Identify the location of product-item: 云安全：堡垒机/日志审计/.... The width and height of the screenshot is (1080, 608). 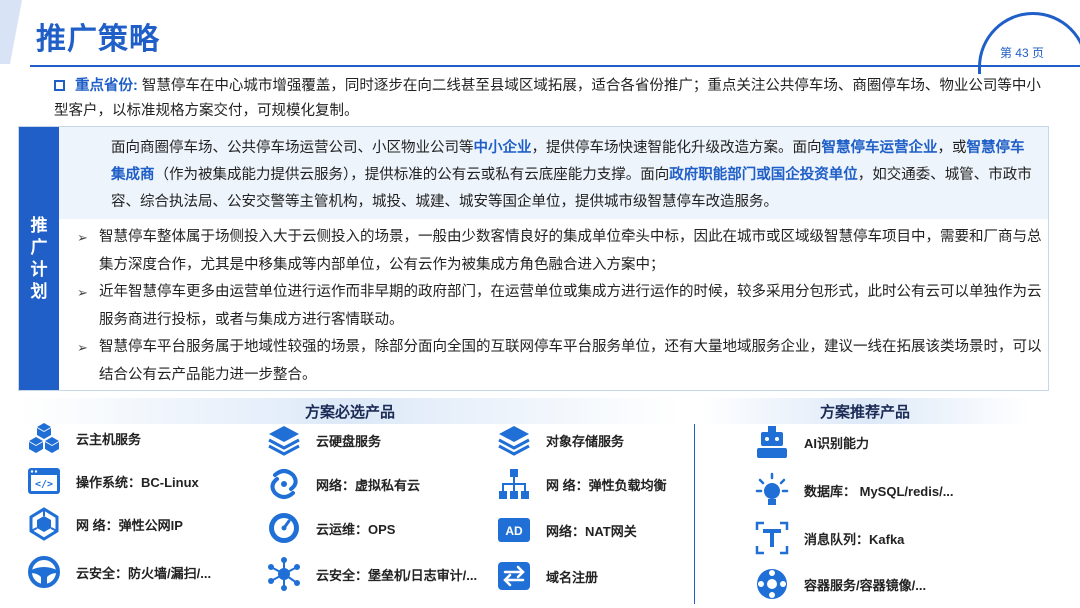
(371, 574).